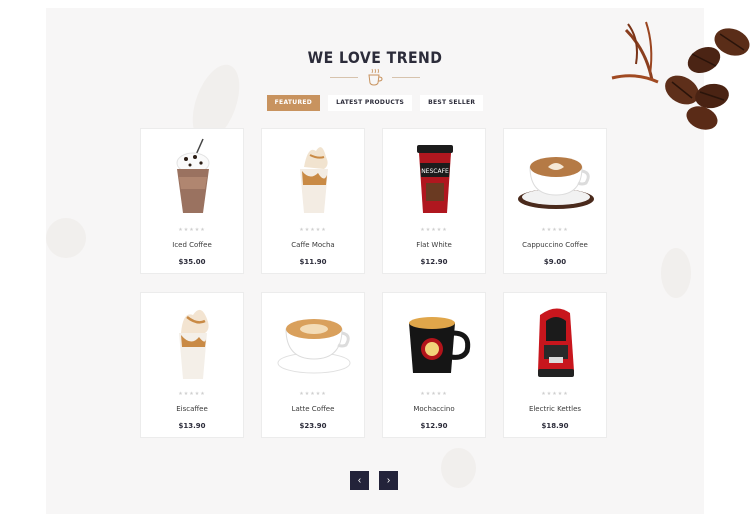 This screenshot has height=531, width=753. I want to click on product-card: ★★★★★ Latte Coffee $23.90, so click(313, 365).